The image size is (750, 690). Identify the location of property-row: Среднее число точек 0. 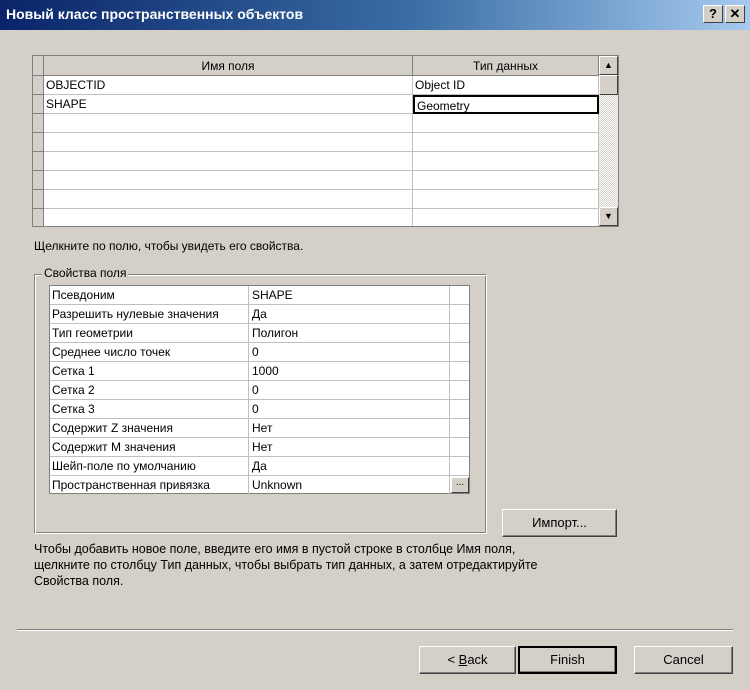
(259, 352).